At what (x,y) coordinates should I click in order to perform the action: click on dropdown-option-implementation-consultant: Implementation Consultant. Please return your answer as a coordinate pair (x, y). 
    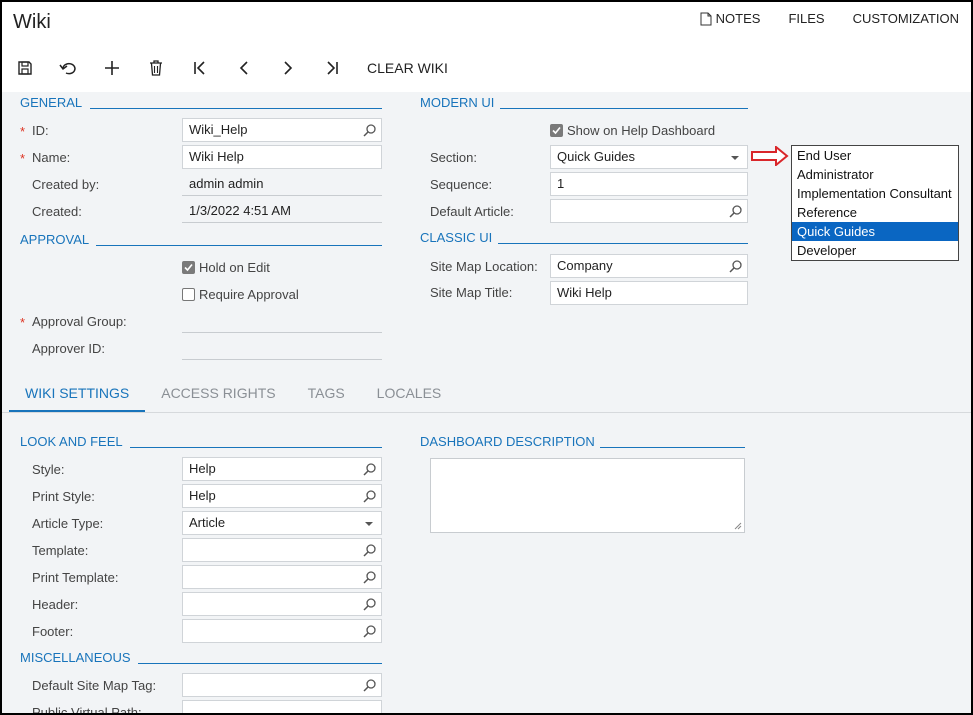
    Looking at the image, I should click on (875, 193).